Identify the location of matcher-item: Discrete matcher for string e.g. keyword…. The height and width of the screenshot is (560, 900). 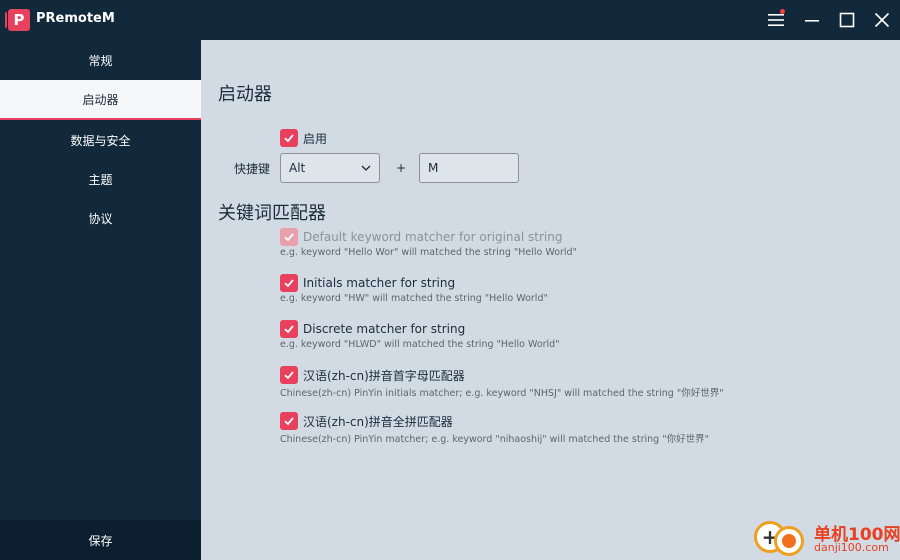
(420, 335).